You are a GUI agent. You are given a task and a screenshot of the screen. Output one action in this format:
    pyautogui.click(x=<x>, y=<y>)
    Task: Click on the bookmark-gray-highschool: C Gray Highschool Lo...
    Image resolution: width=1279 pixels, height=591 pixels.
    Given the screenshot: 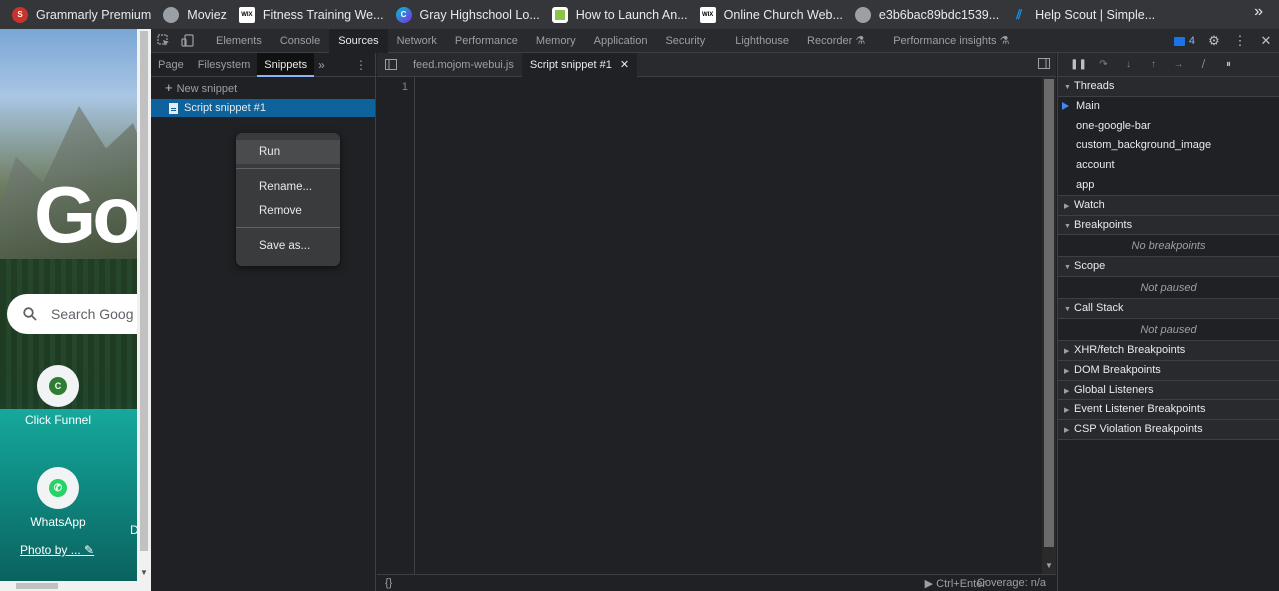 What is the action you would take?
    pyautogui.click(x=468, y=15)
    